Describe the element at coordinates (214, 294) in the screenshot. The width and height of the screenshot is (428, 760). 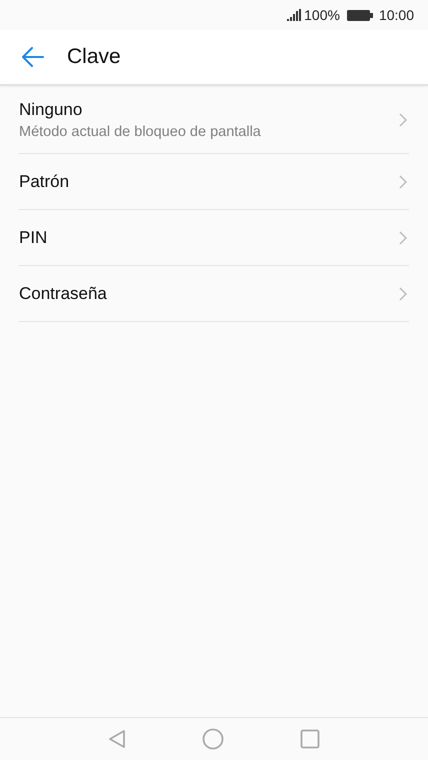
I see `settings-item: Contraseña` at that location.